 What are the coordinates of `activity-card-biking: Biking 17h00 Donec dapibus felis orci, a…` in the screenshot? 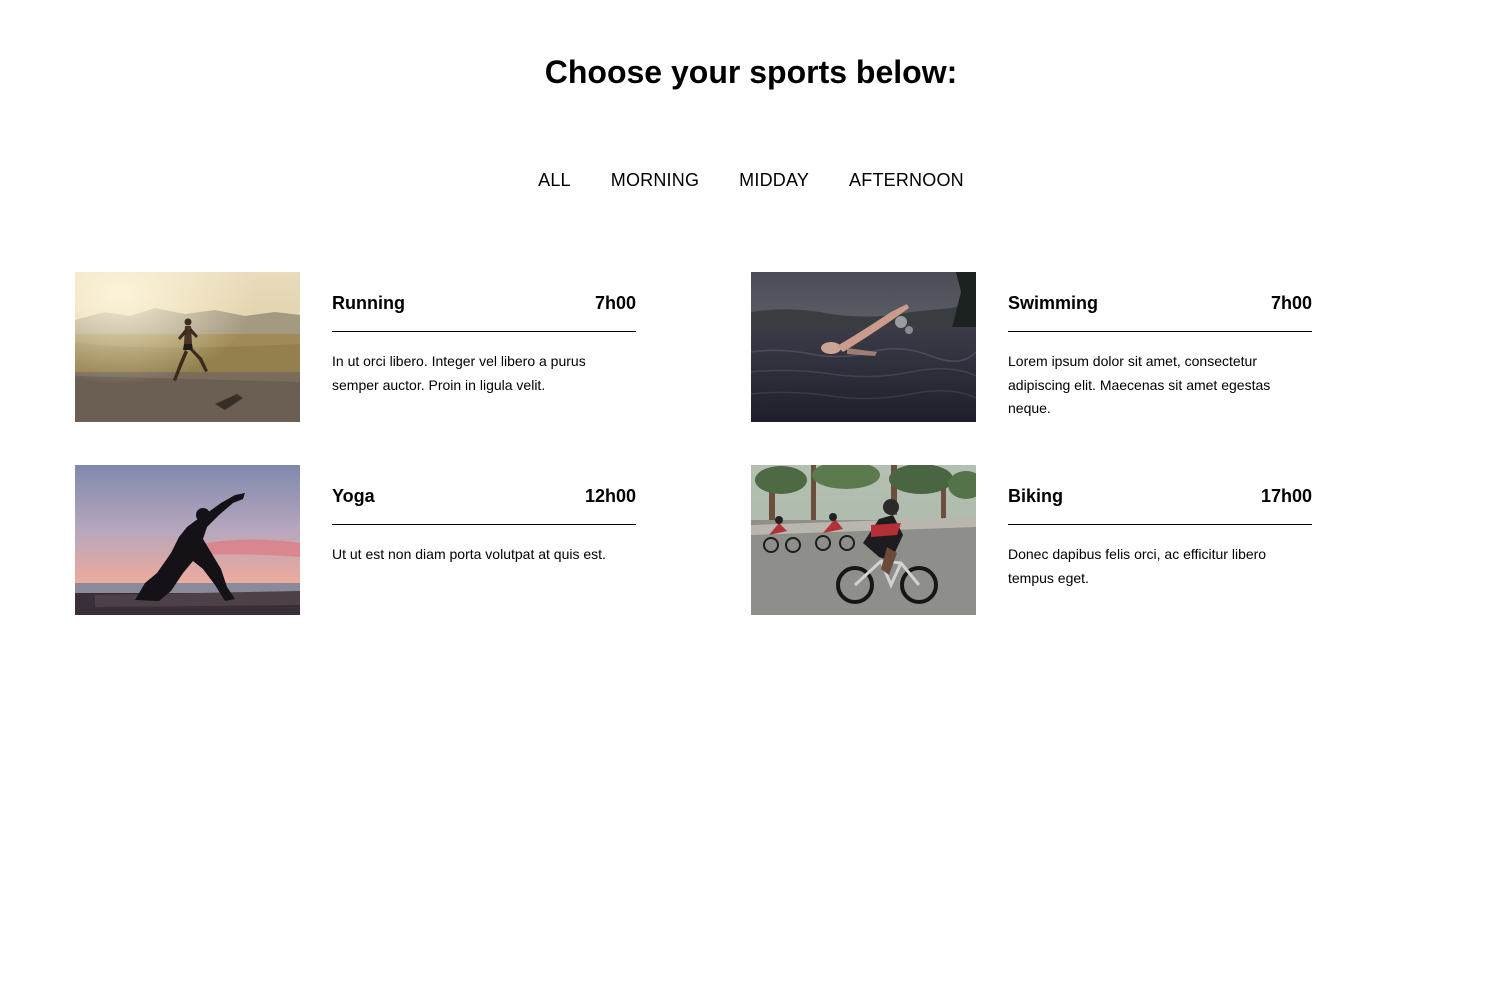 It's located at (1032, 540).